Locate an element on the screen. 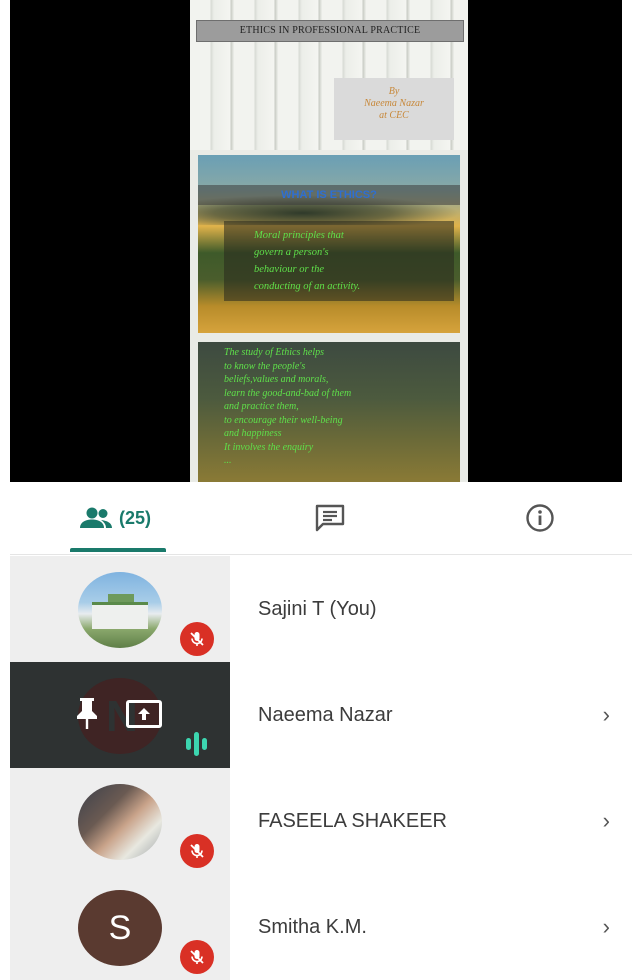 This screenshot has width=632, height=980. panel-tabs: (25) is located at coordinates (321, 518).